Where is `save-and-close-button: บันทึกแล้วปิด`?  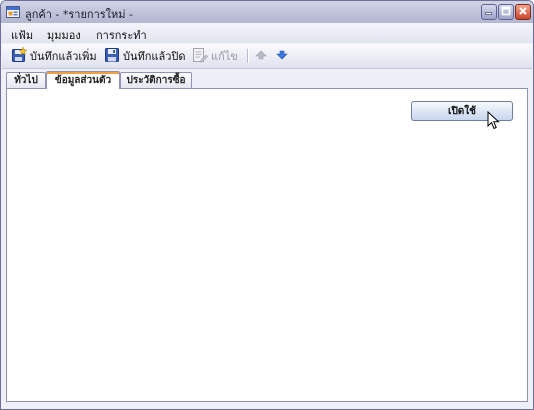 save-and-close-button: บันทึกแล้วปิด is located at coordinates (145, 56).